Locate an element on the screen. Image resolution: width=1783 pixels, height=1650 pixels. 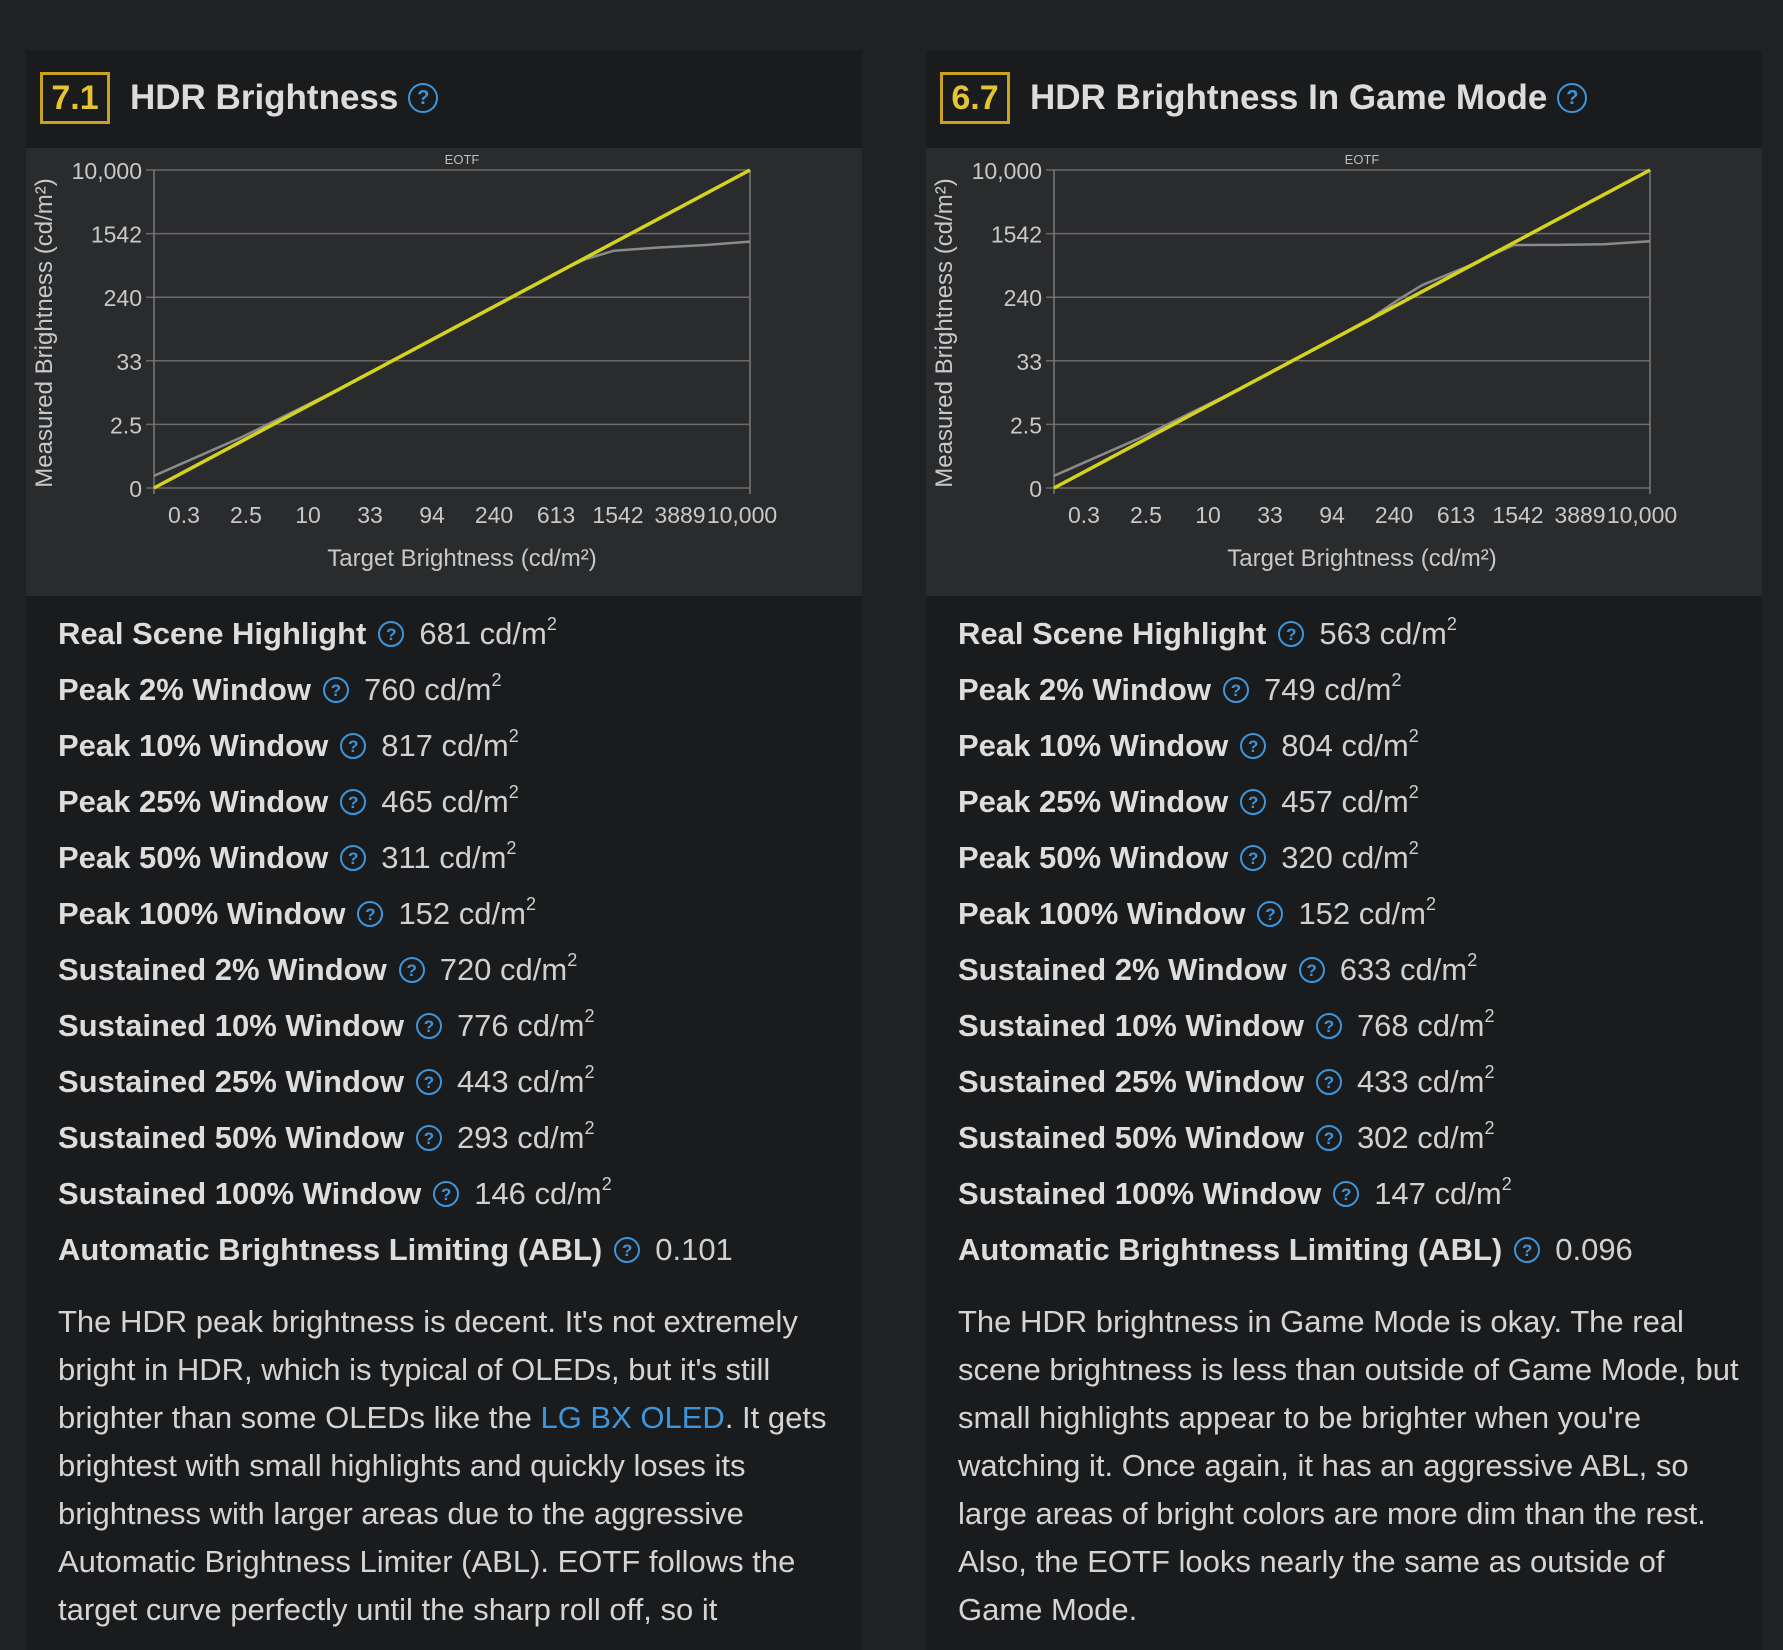
metric-label: Peak 2% Window is located at coordinates (184, 689).